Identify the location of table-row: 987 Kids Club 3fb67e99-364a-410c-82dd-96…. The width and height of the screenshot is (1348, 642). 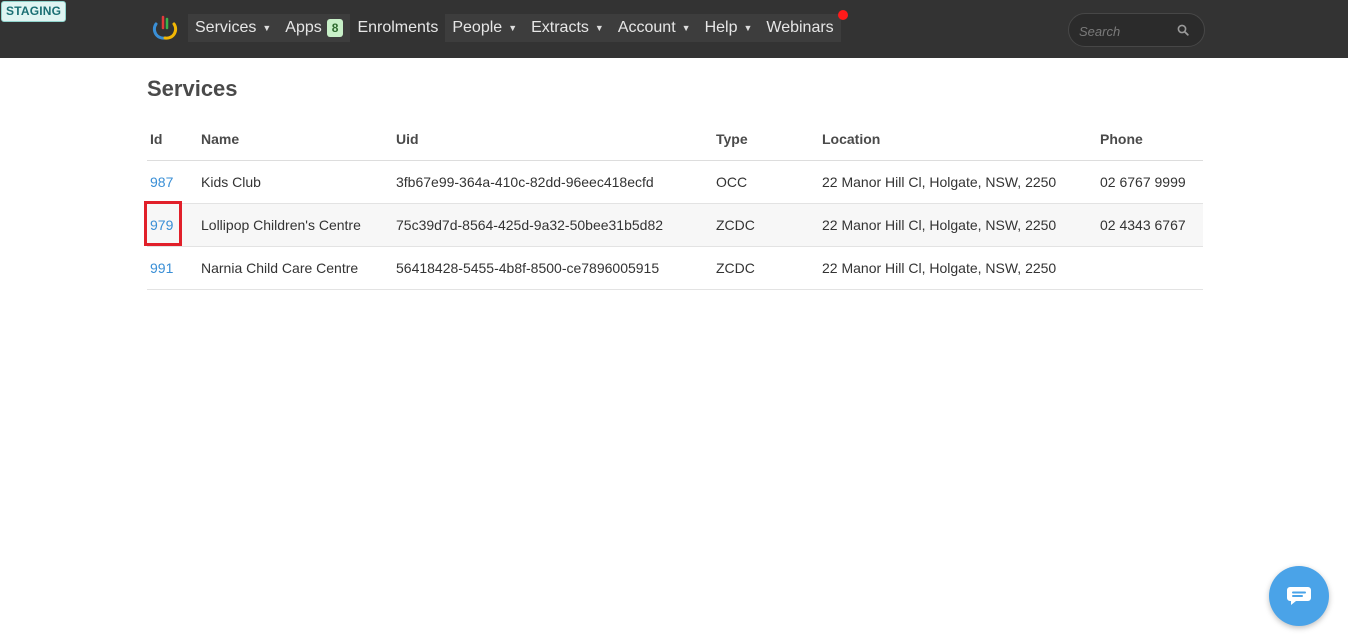
(675, 182).